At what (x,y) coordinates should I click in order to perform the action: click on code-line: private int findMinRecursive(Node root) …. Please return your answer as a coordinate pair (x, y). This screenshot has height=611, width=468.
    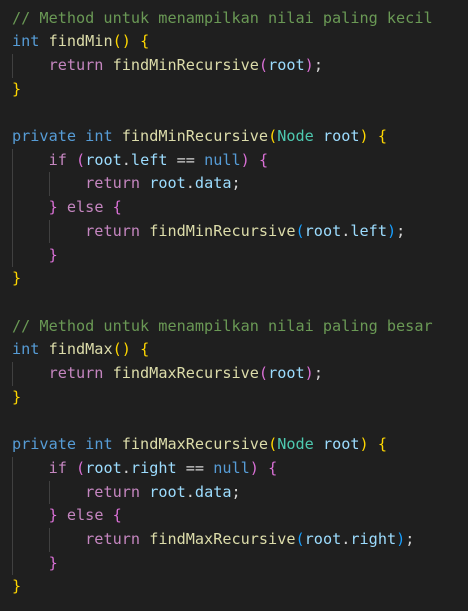
    Looking at the image, I should click on (199, 137).